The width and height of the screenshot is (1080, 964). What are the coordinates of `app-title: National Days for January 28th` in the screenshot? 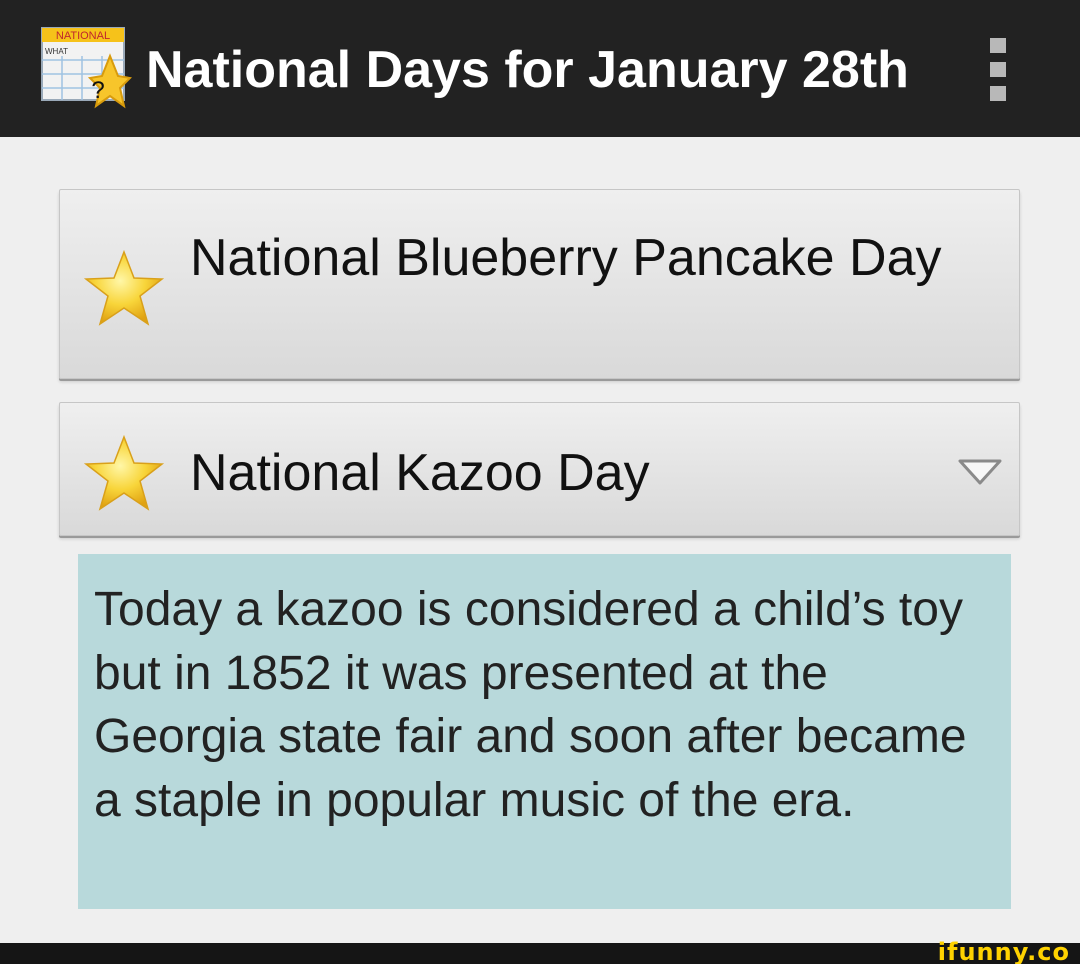 It's located at (527, 70).